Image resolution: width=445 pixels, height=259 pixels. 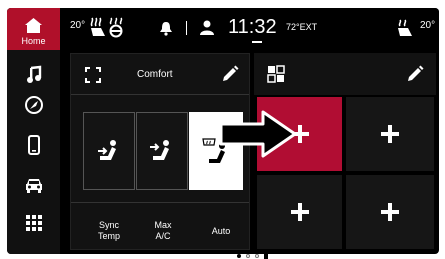 What do you see at coordinates (257, 42) in the screenshot?
I see `drag-handle` at bounding box center [257, 42].